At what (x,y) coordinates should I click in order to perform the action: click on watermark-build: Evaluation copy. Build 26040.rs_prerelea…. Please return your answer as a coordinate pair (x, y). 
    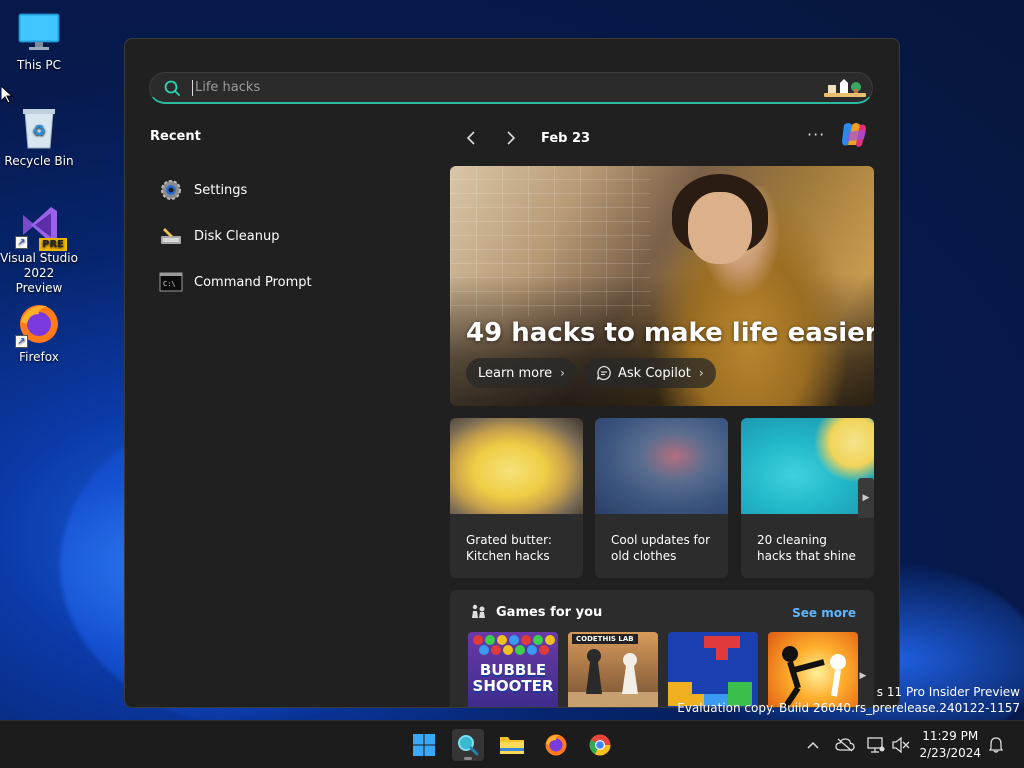
    Looking at the image, I should click on (848, 708).